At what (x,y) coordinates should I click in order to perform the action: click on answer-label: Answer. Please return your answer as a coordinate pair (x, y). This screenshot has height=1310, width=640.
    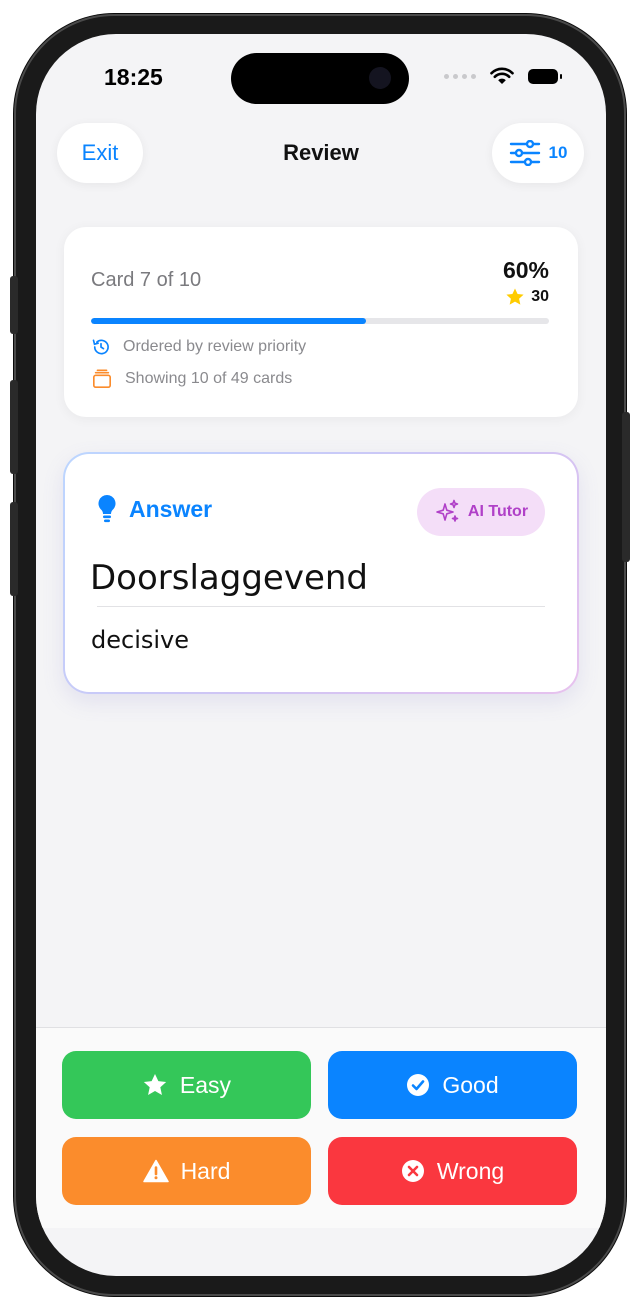
    Looking at the image, I should click on (171, 508).